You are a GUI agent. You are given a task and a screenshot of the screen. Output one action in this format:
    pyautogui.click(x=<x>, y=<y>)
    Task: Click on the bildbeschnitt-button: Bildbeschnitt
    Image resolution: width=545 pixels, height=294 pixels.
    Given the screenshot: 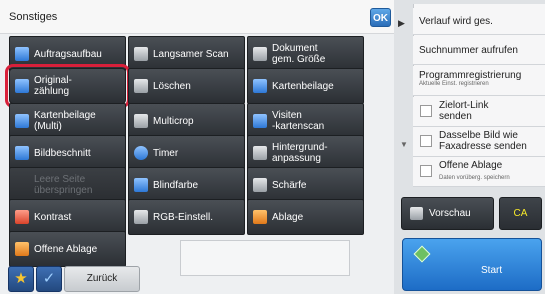 What is the action you would take?
    pyautogui.click(x=67, y=153)
    